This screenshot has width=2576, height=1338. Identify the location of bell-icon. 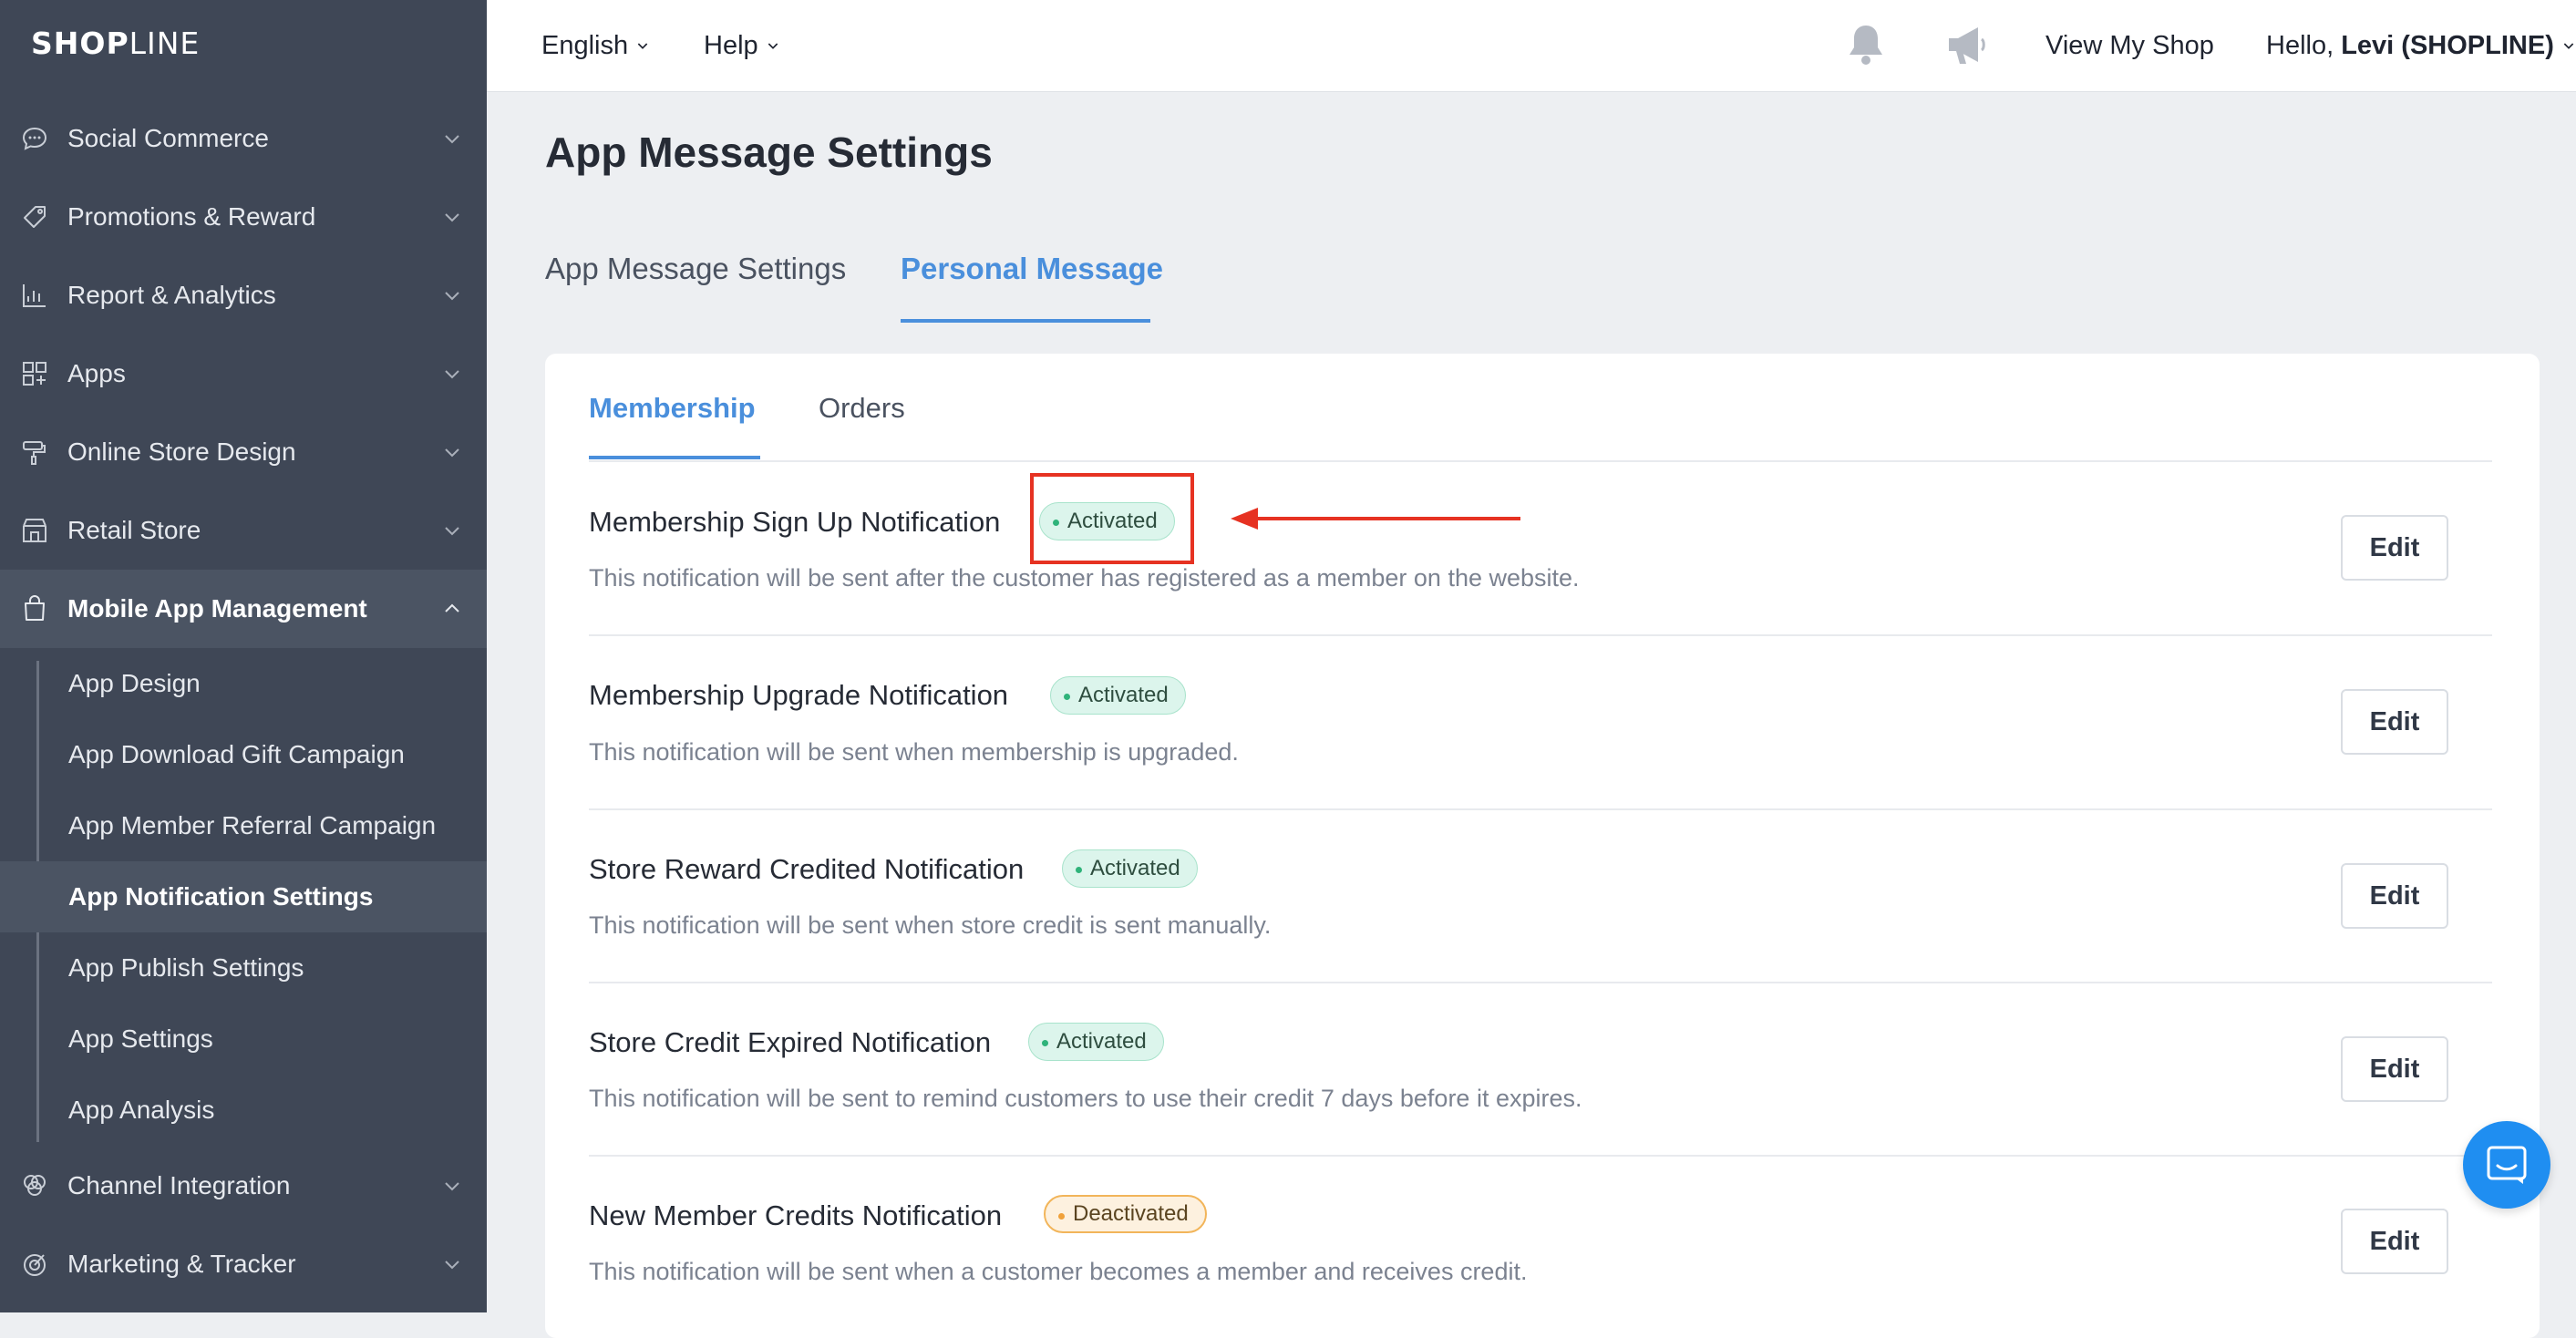
(1866, 45).